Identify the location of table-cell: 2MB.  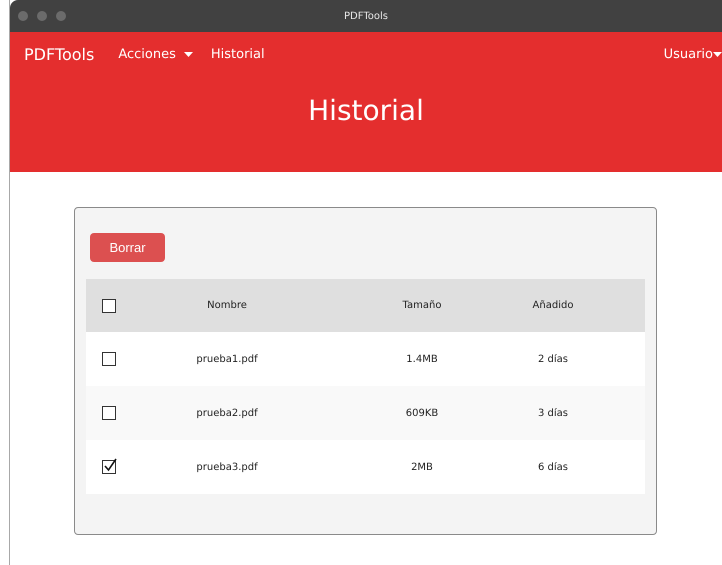
(422, 467).